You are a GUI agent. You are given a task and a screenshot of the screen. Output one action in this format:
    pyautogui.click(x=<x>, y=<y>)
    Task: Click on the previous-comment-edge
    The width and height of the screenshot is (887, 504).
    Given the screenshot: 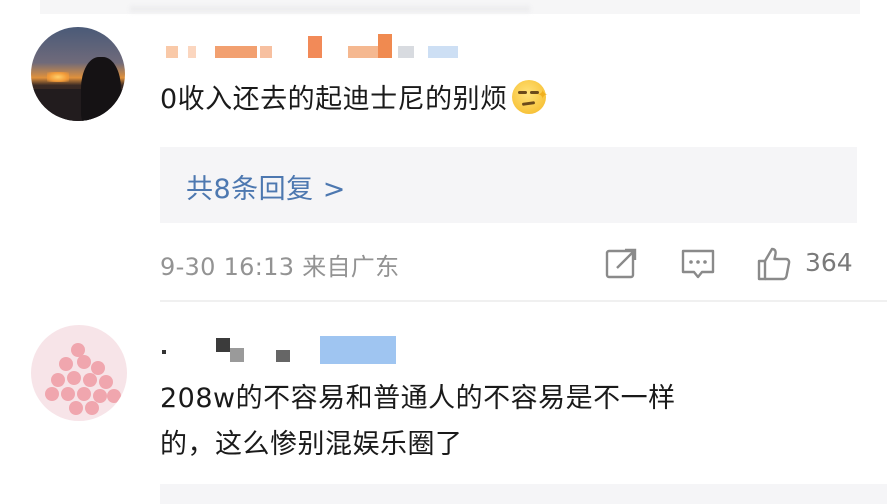 What is the action you would take?
    pyautogui.click(x=450, y=7)
    